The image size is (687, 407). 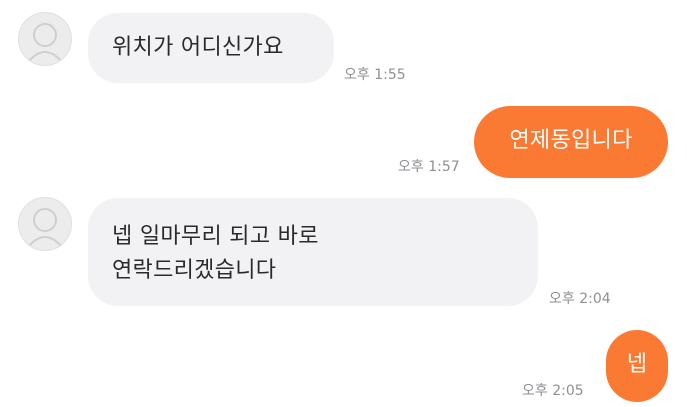 What do you see at coordinates (553, 391) in the screenshot?
I see `message-timestamp: 오후 2:05` at bounding box center [553, 391].